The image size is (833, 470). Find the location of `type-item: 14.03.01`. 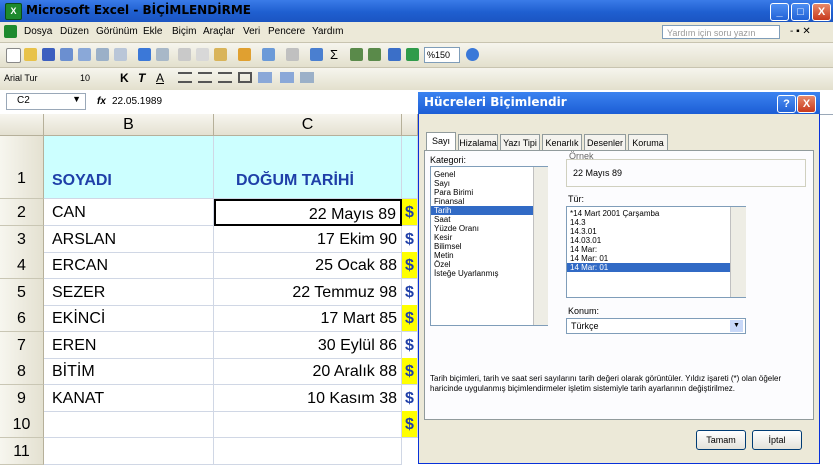

type-item: 14.03.01 is located at coordinates (656, 240).